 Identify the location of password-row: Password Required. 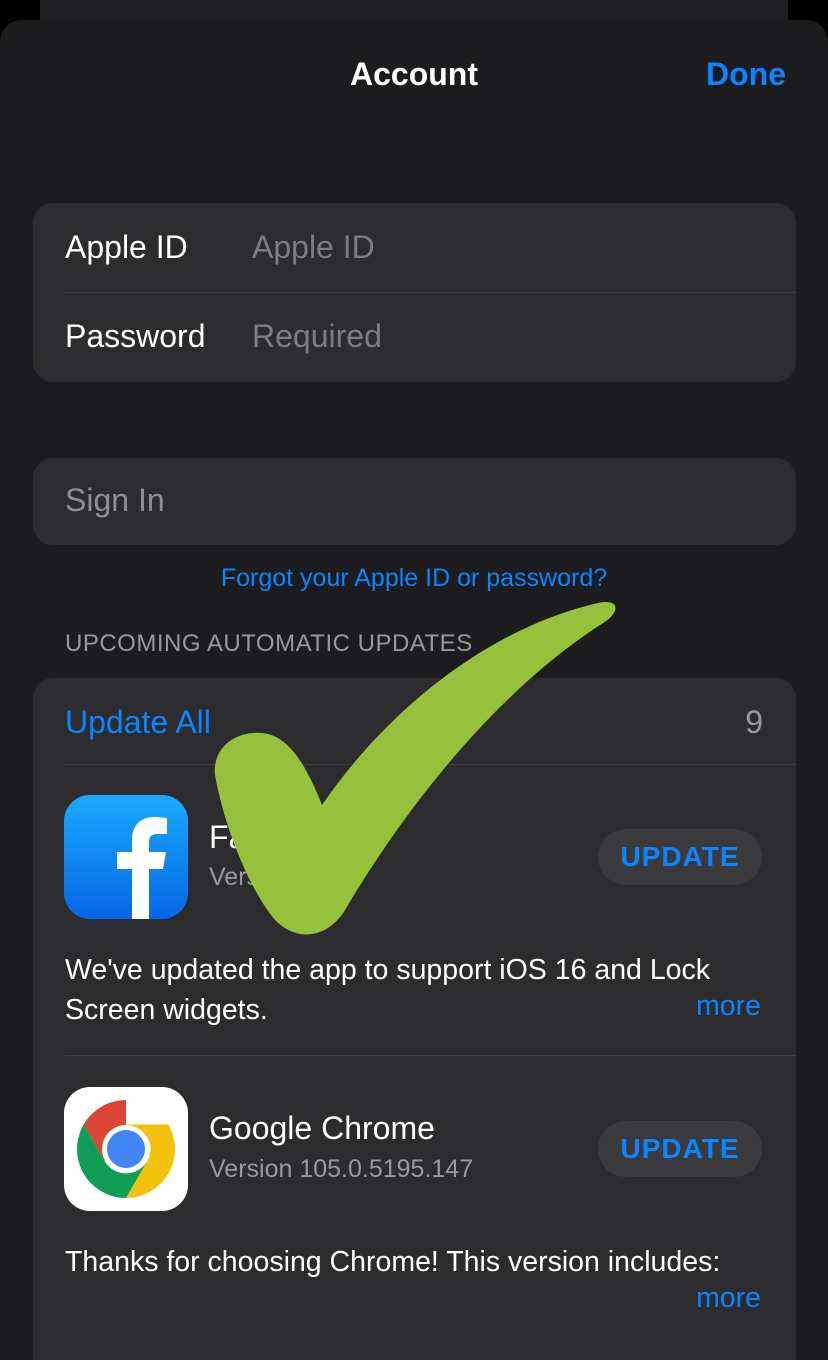
(414, 336).